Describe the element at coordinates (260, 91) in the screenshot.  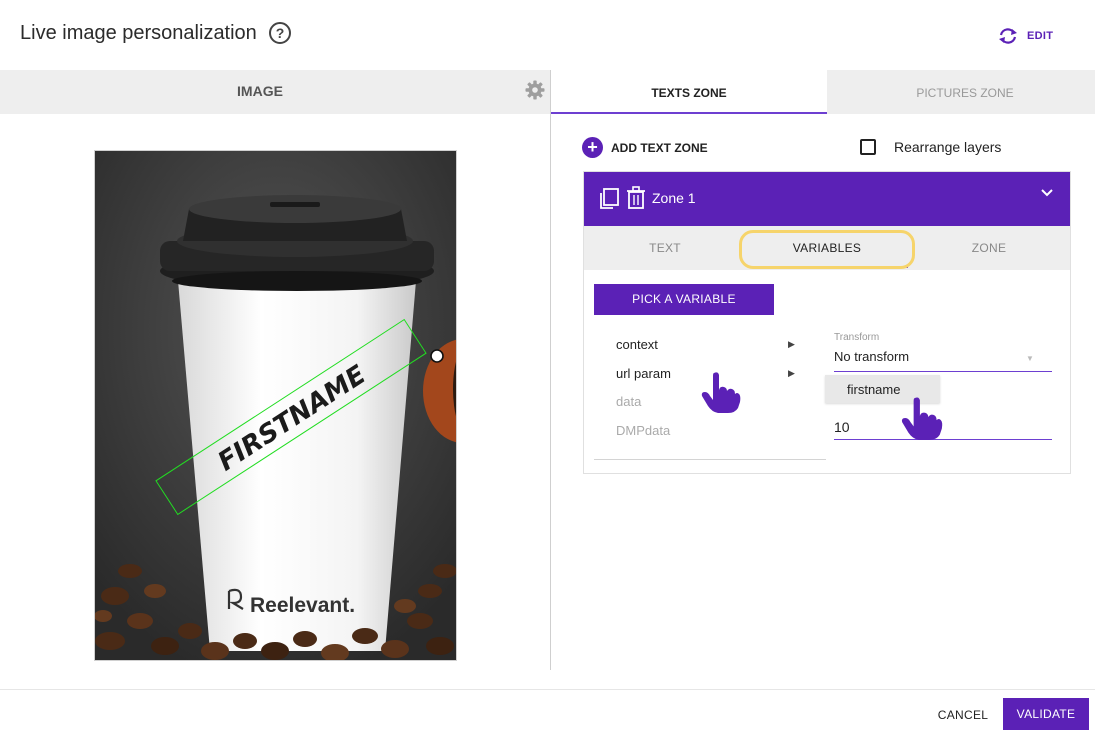
I see `image-panel-title: IMAGE` at that location.